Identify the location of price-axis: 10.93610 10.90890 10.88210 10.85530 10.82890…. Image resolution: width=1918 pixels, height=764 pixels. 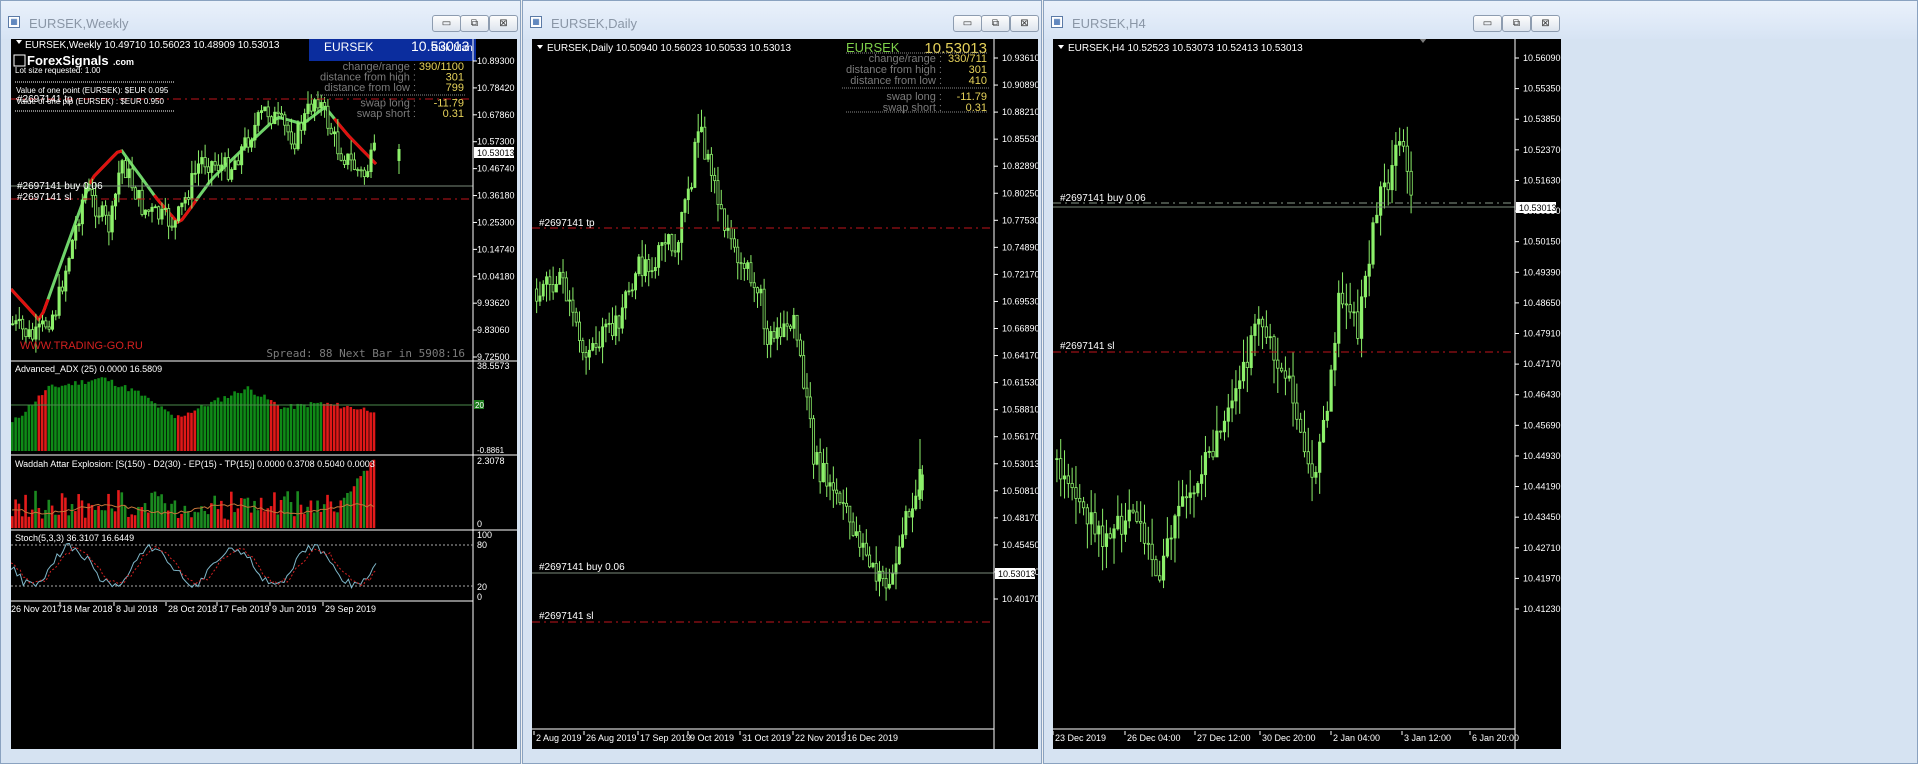
(1016, 328).